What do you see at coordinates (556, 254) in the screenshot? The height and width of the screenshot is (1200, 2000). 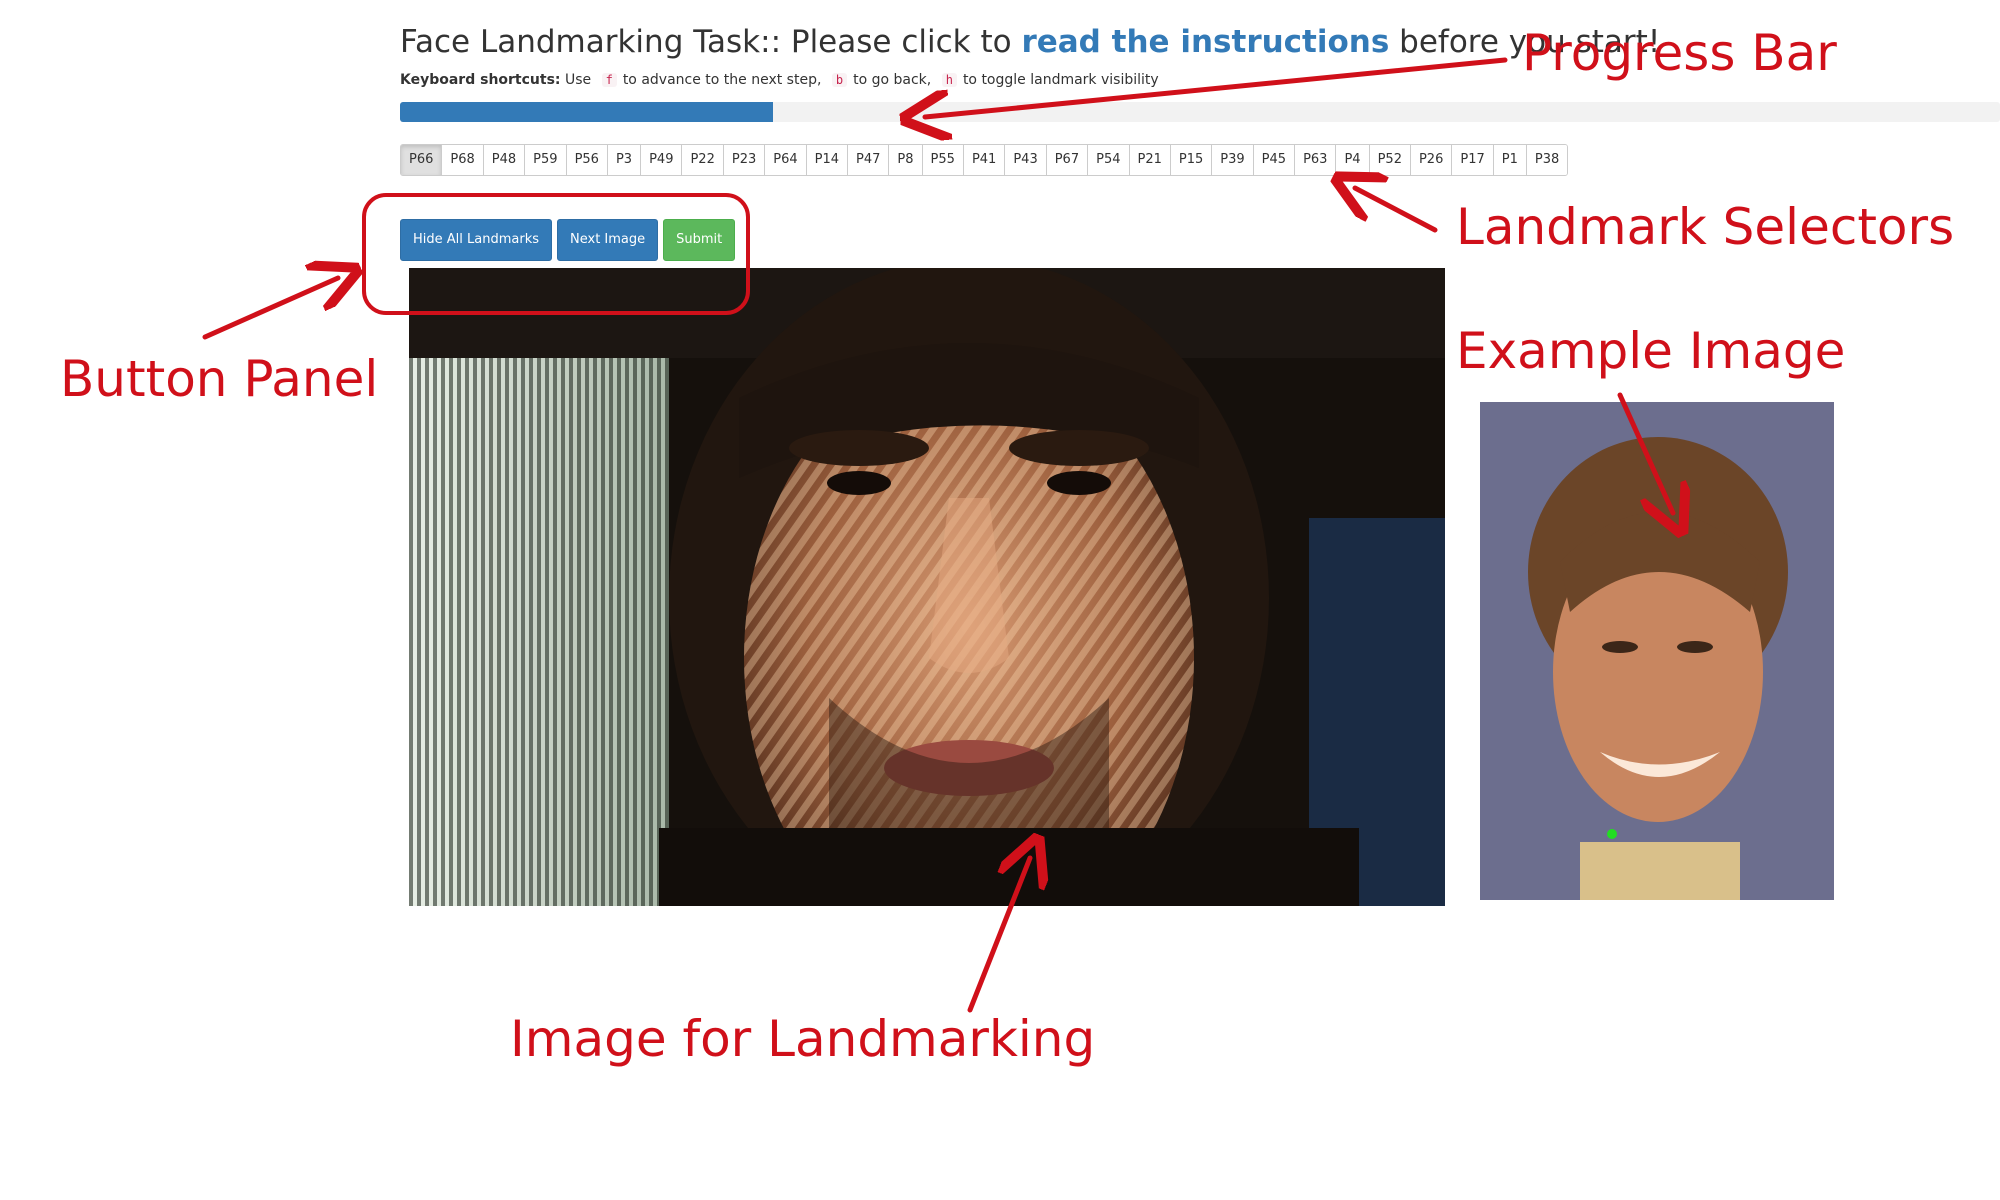 I see `button-panel-highlight` at bounding box center [556, 254].